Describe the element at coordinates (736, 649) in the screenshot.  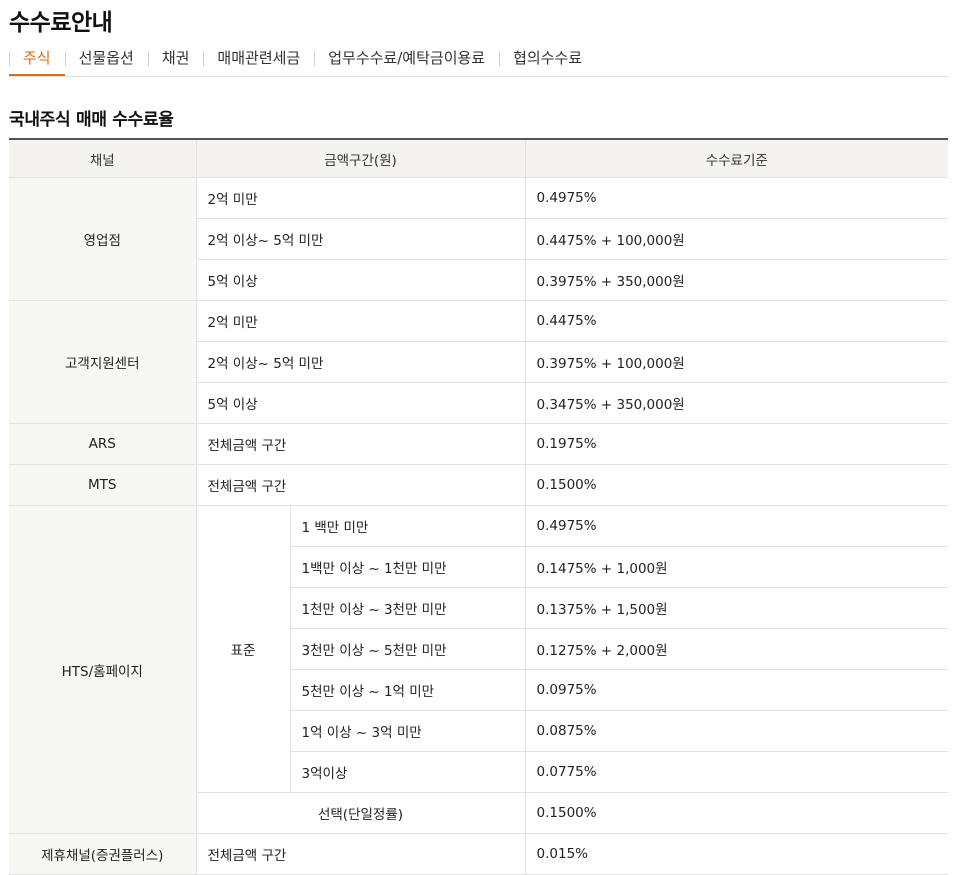
I see `fee-rate-cell: 0.1275% + 2,000원` at that location.